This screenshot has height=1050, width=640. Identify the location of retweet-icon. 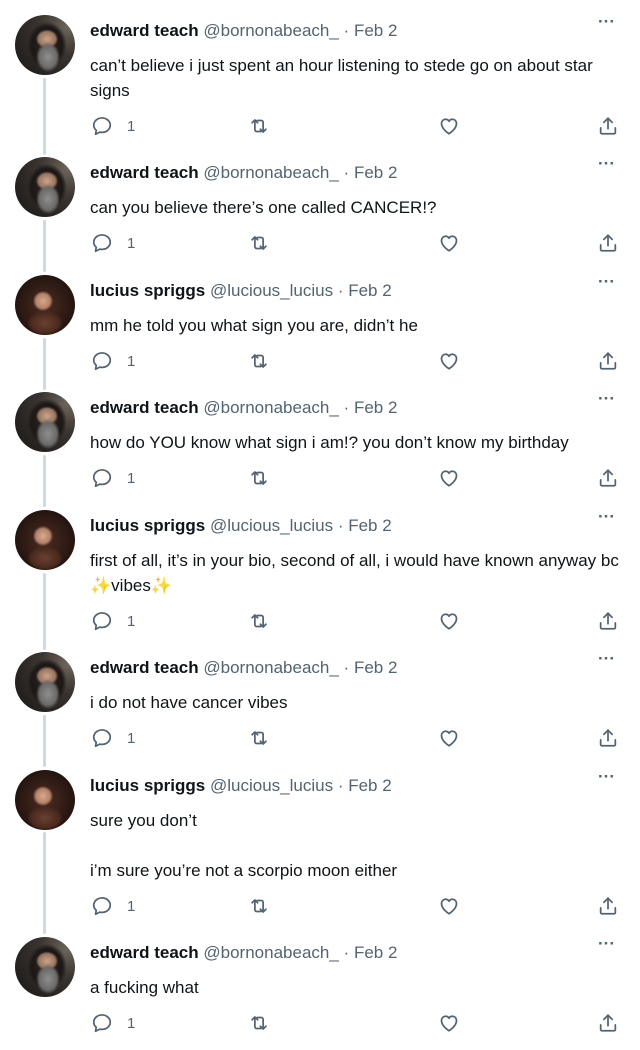
(259, 243).